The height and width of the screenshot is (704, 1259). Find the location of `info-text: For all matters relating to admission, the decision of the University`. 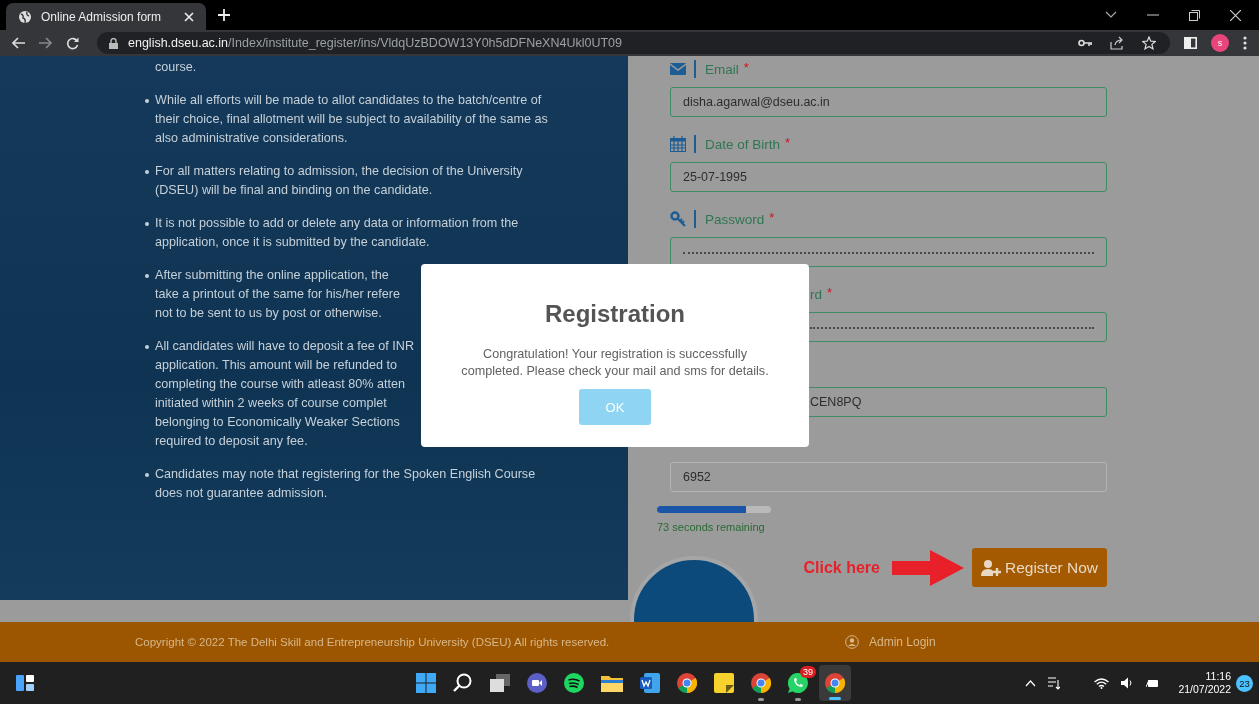

info-text: For all matters relating to admission, the decision of the University is located at coordinates (339, 171).